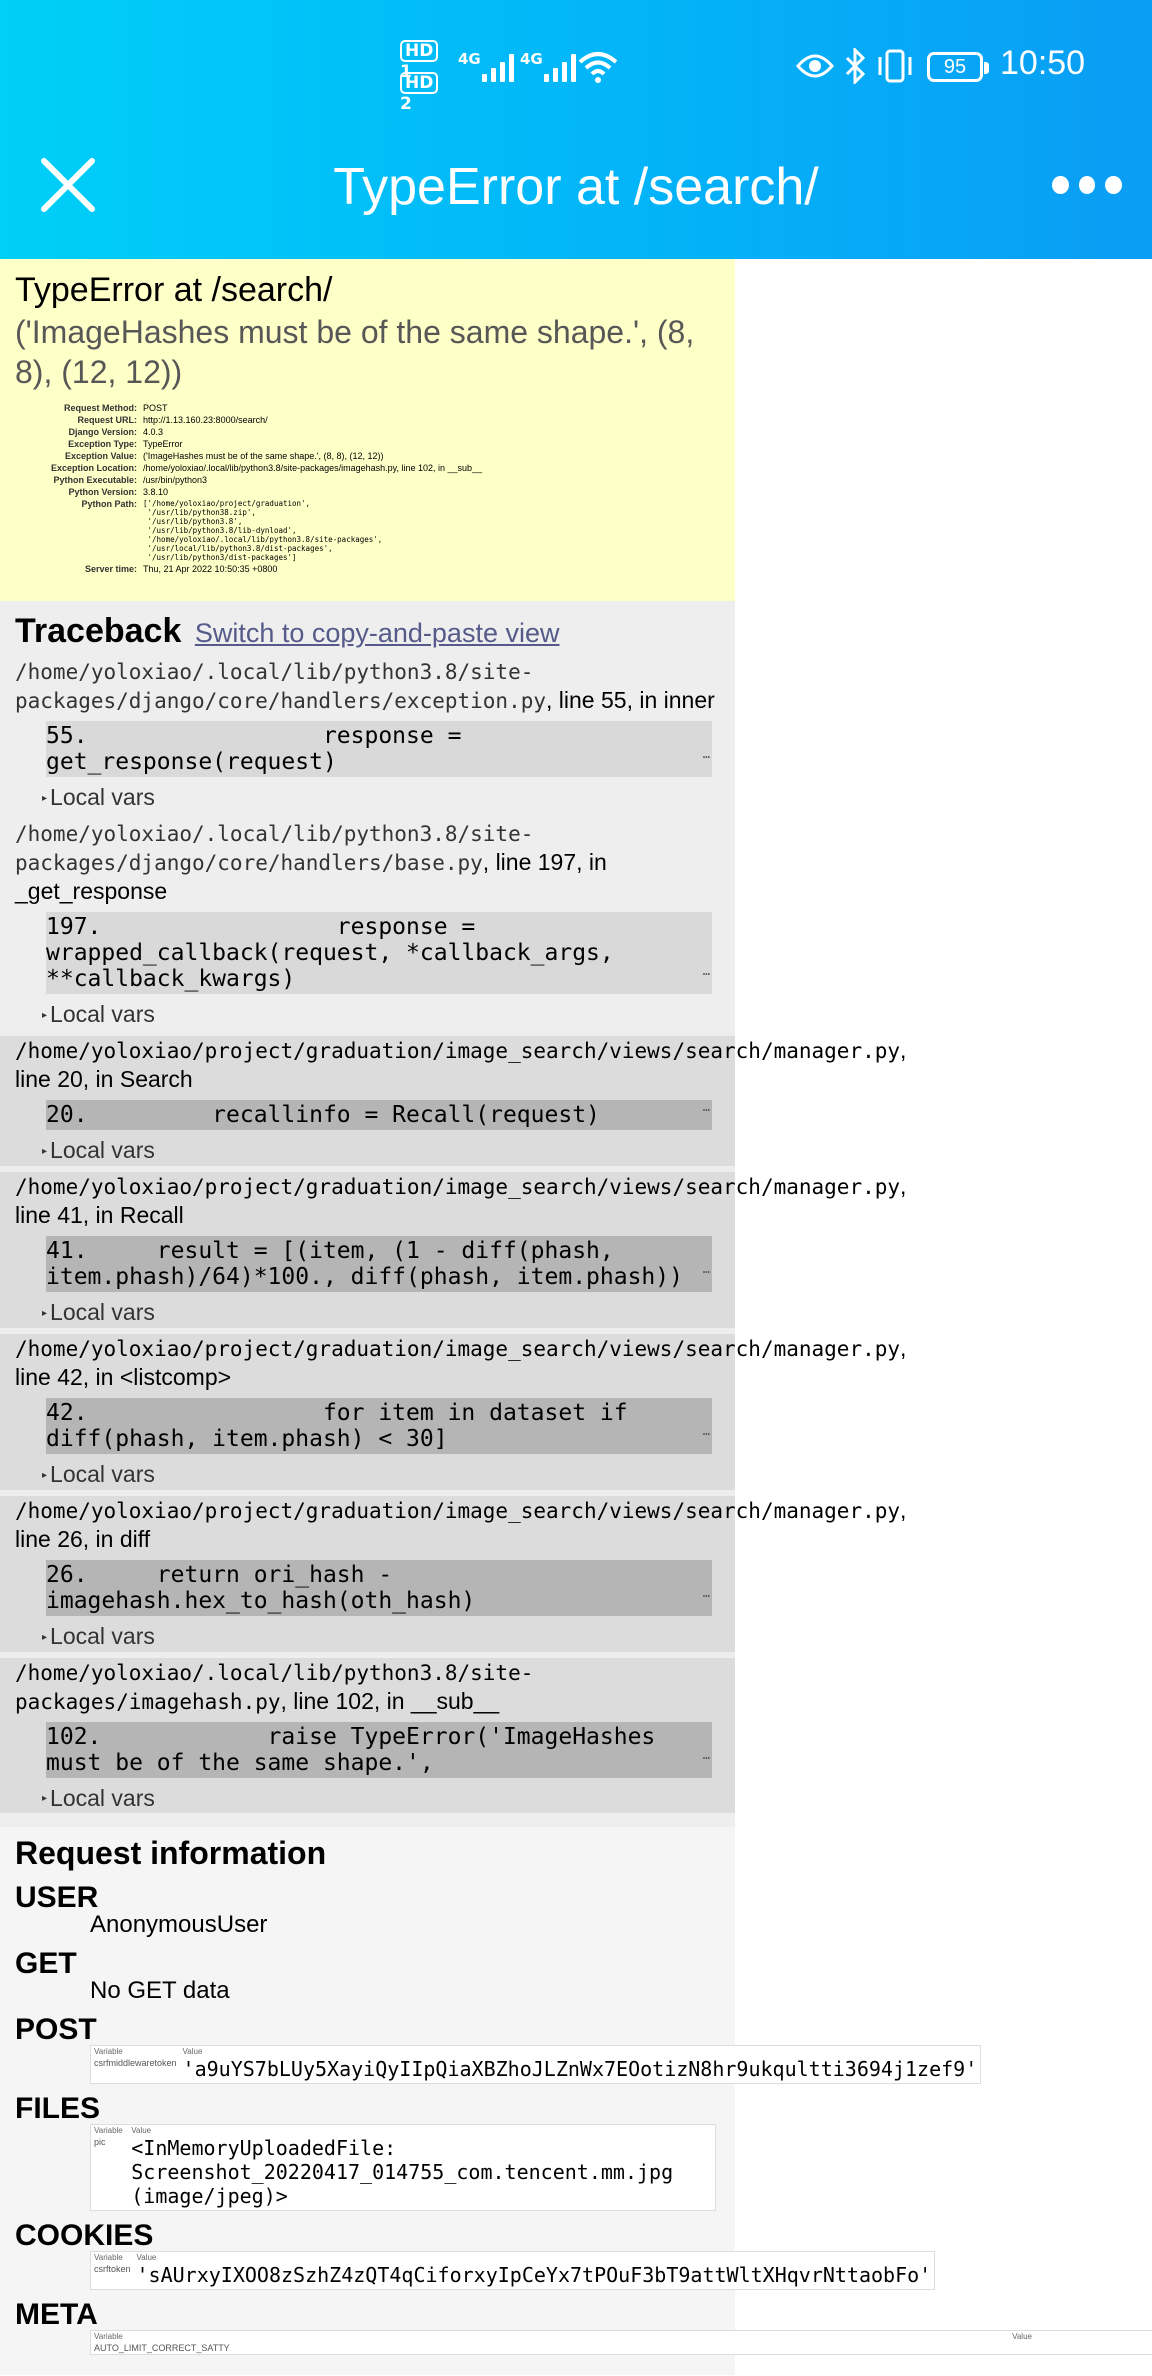 Image resolution: width=1152 pixels, height=2376 pixels. What do you see at coordinates (93, 468) in the screenshot?
I see `meta-label: Exception Location:` at bounding box center [93, 468].